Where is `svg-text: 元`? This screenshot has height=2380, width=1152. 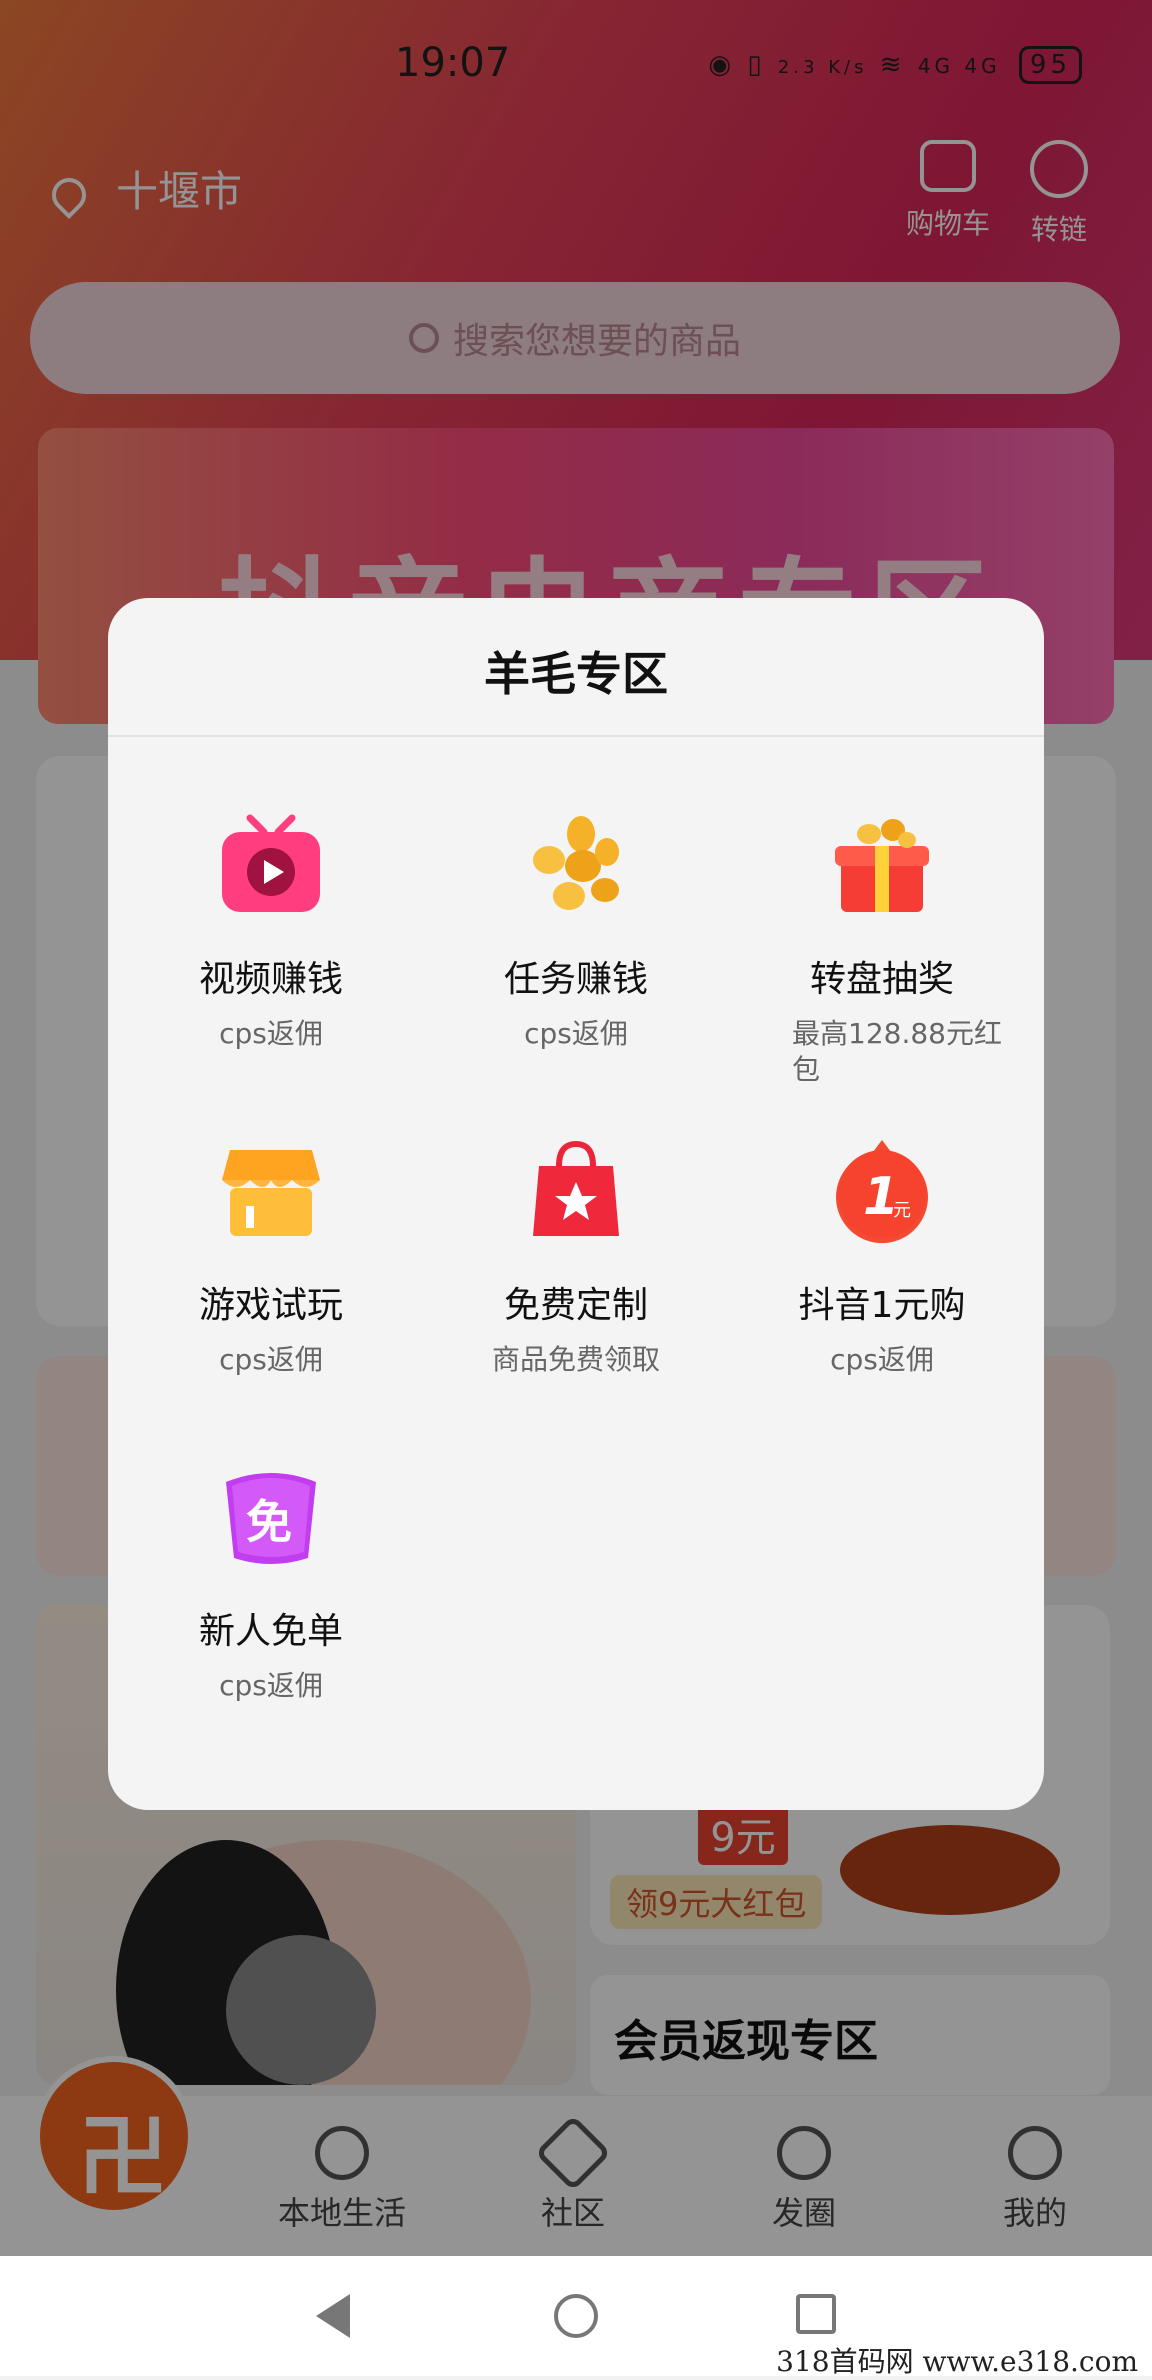
svg-text: 元 is located at coordinates (902, 1210).